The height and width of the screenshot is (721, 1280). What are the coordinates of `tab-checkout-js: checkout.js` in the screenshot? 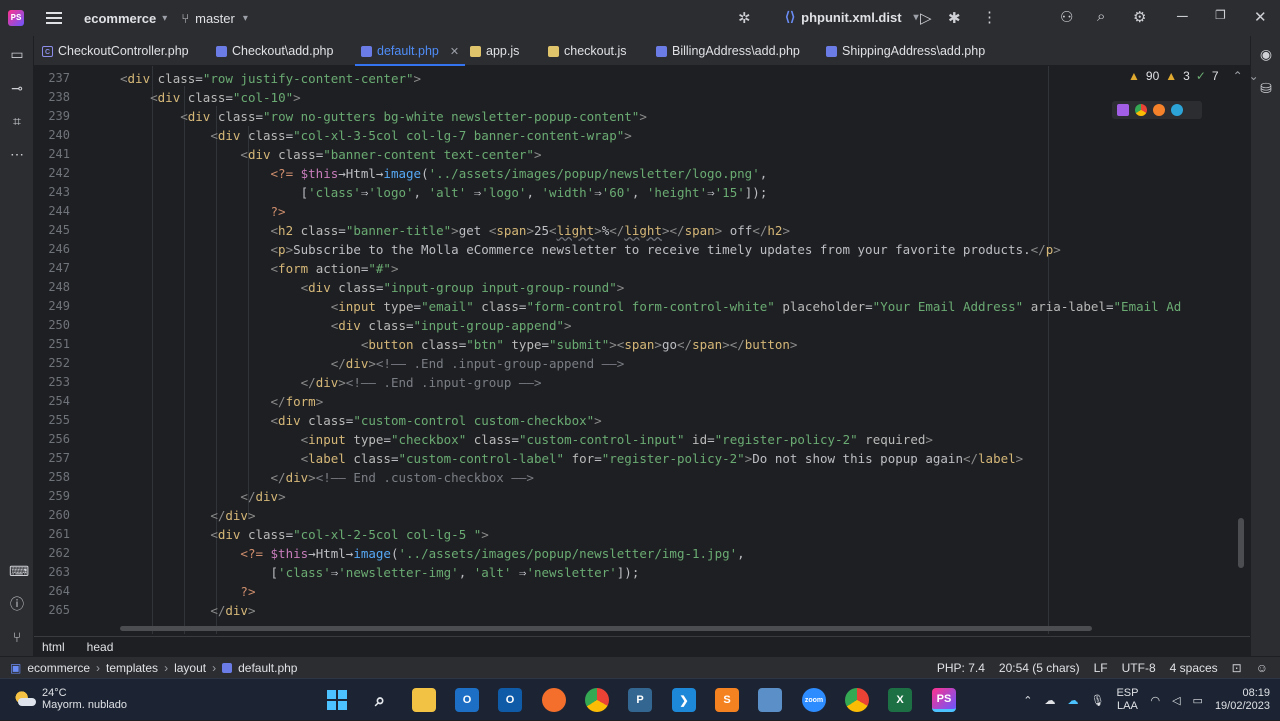 It's located at (587, 51).